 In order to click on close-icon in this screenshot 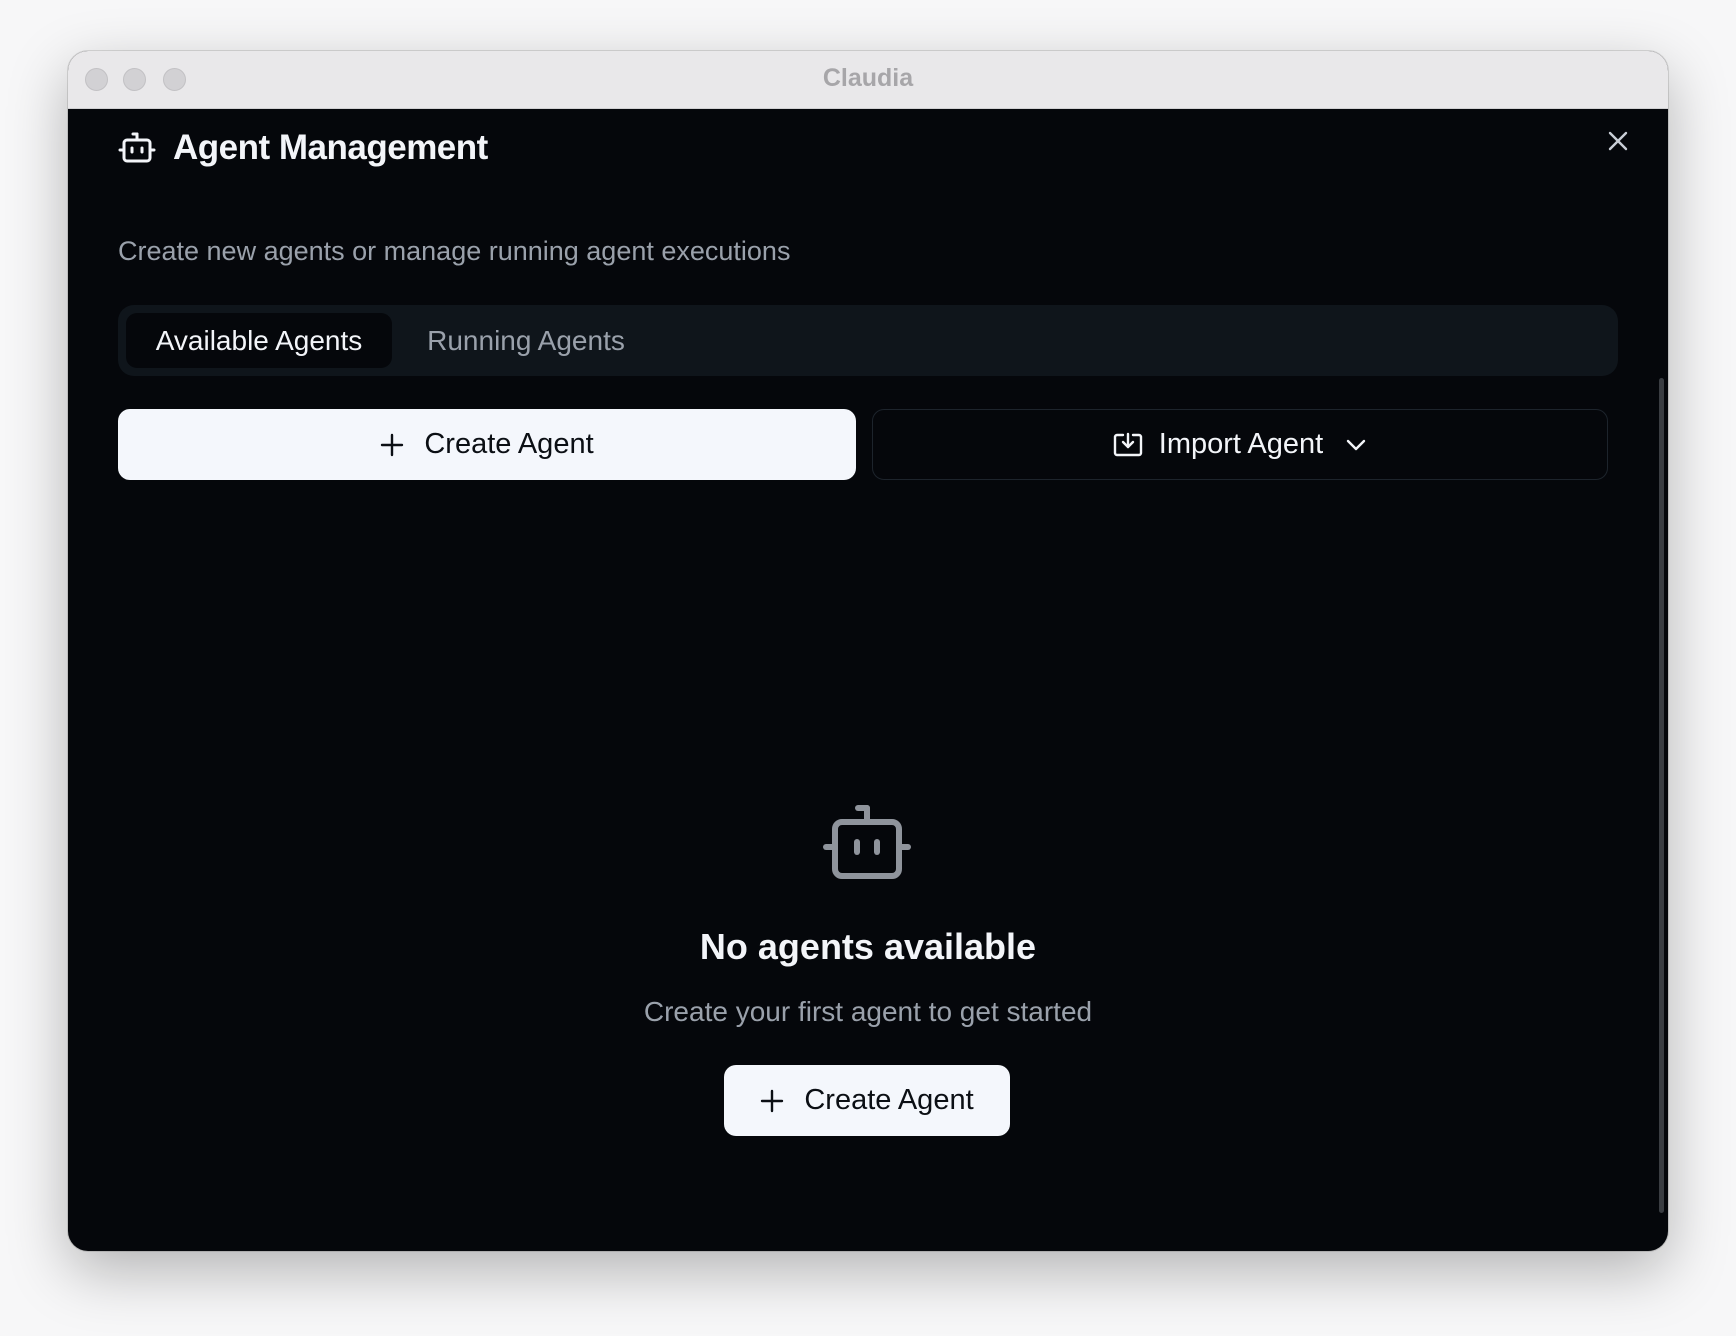, I will do `click(1618, 141)`.